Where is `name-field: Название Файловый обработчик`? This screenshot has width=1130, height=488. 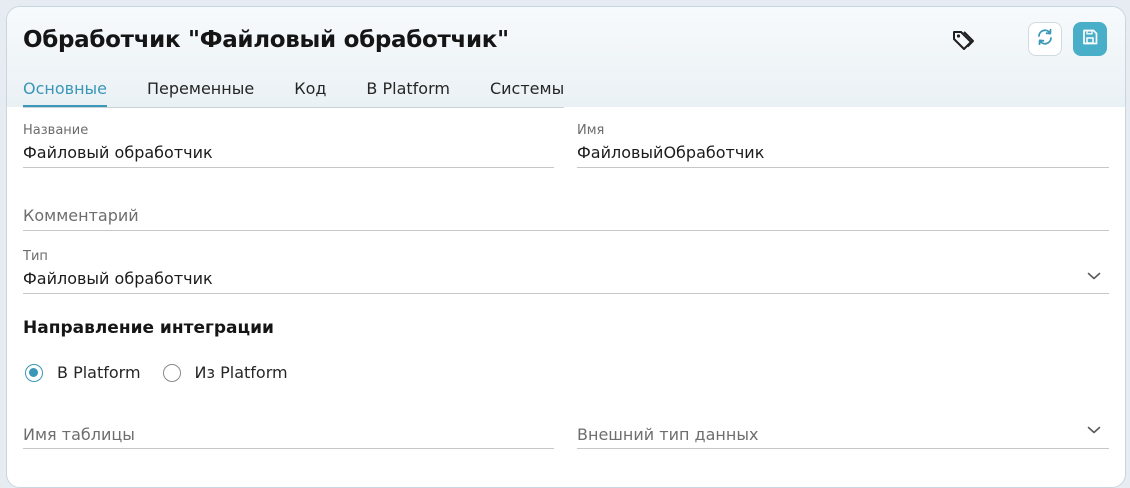
name-field: Название Файловый обработчик is located at coordinates (288, 144).